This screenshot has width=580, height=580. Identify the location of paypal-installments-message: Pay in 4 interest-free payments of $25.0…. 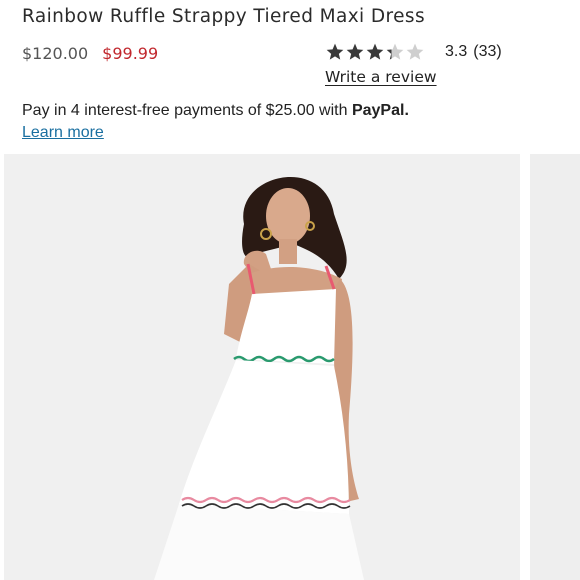
(215, 111).